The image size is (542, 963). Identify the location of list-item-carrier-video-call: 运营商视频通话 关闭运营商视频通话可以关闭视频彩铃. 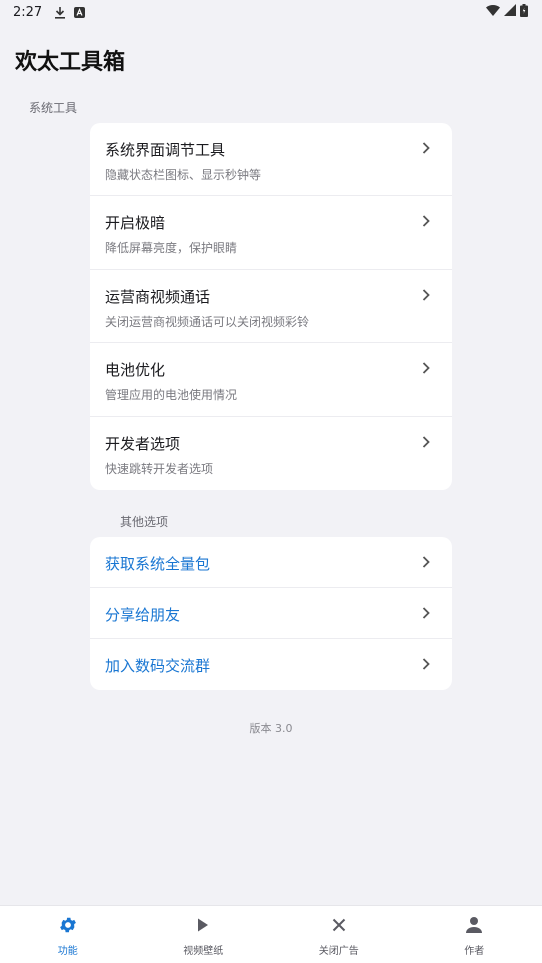
(271, 307).